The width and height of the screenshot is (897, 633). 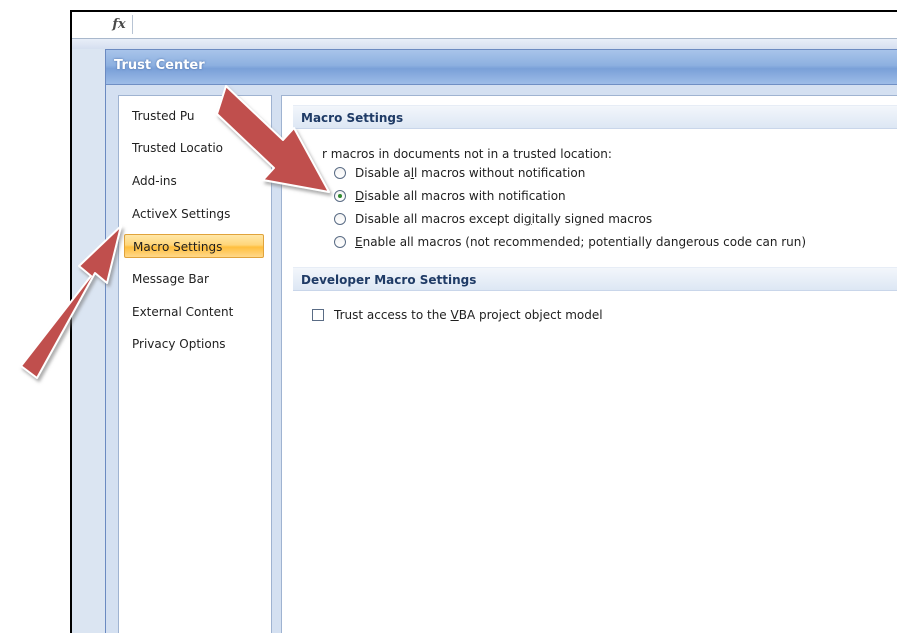 I want to click on developer-macro-settings-header: Developer Macro Settings, so click(x=595, y=279).